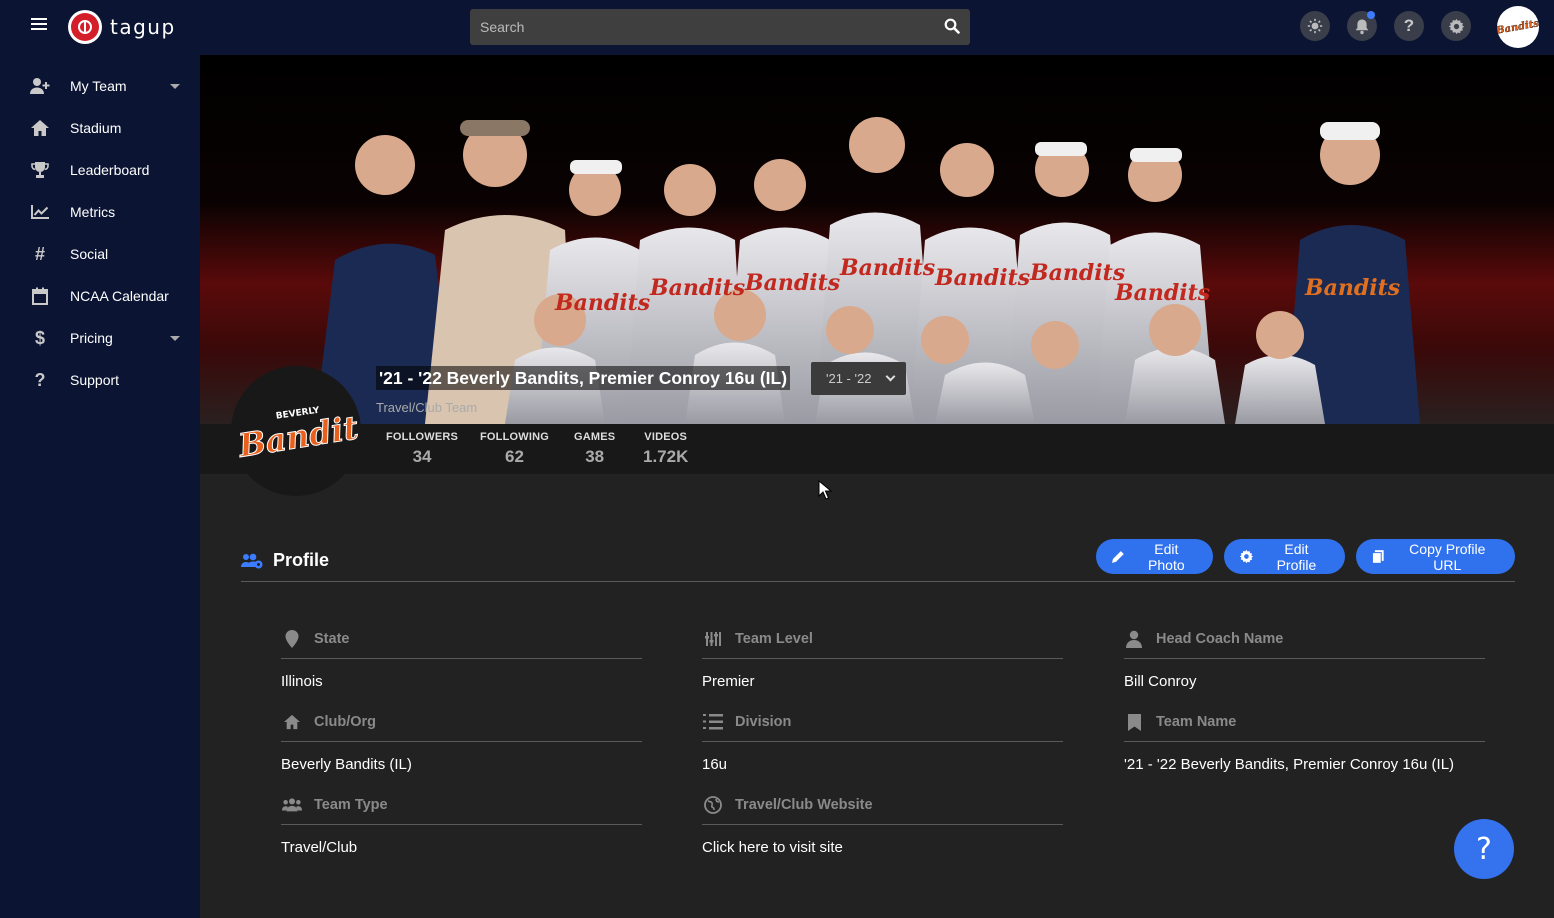  Describe the element at coordinates (422, 456) in the screenshot. I see `stat-value: 34` at that location.